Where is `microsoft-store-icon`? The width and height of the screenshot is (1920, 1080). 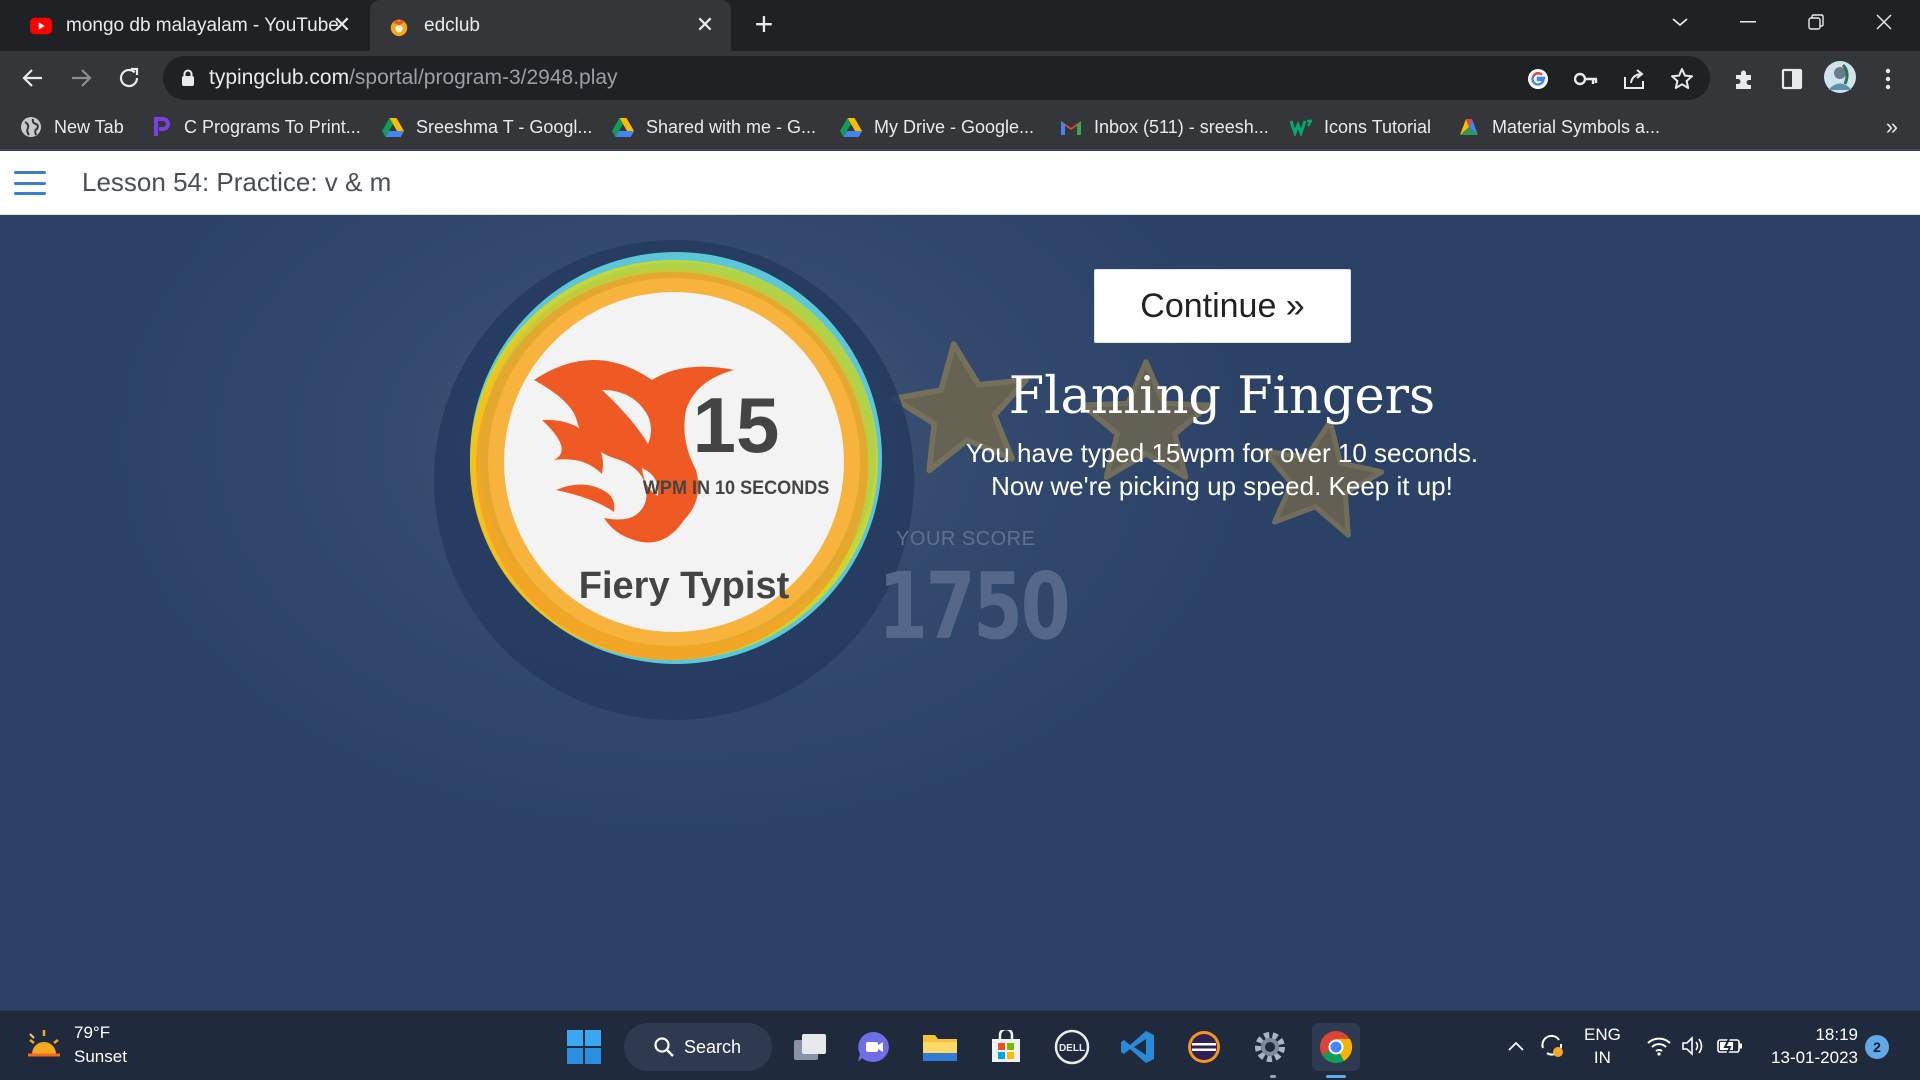
microsoft-store-icon is located at coordinates (1006, 1047).